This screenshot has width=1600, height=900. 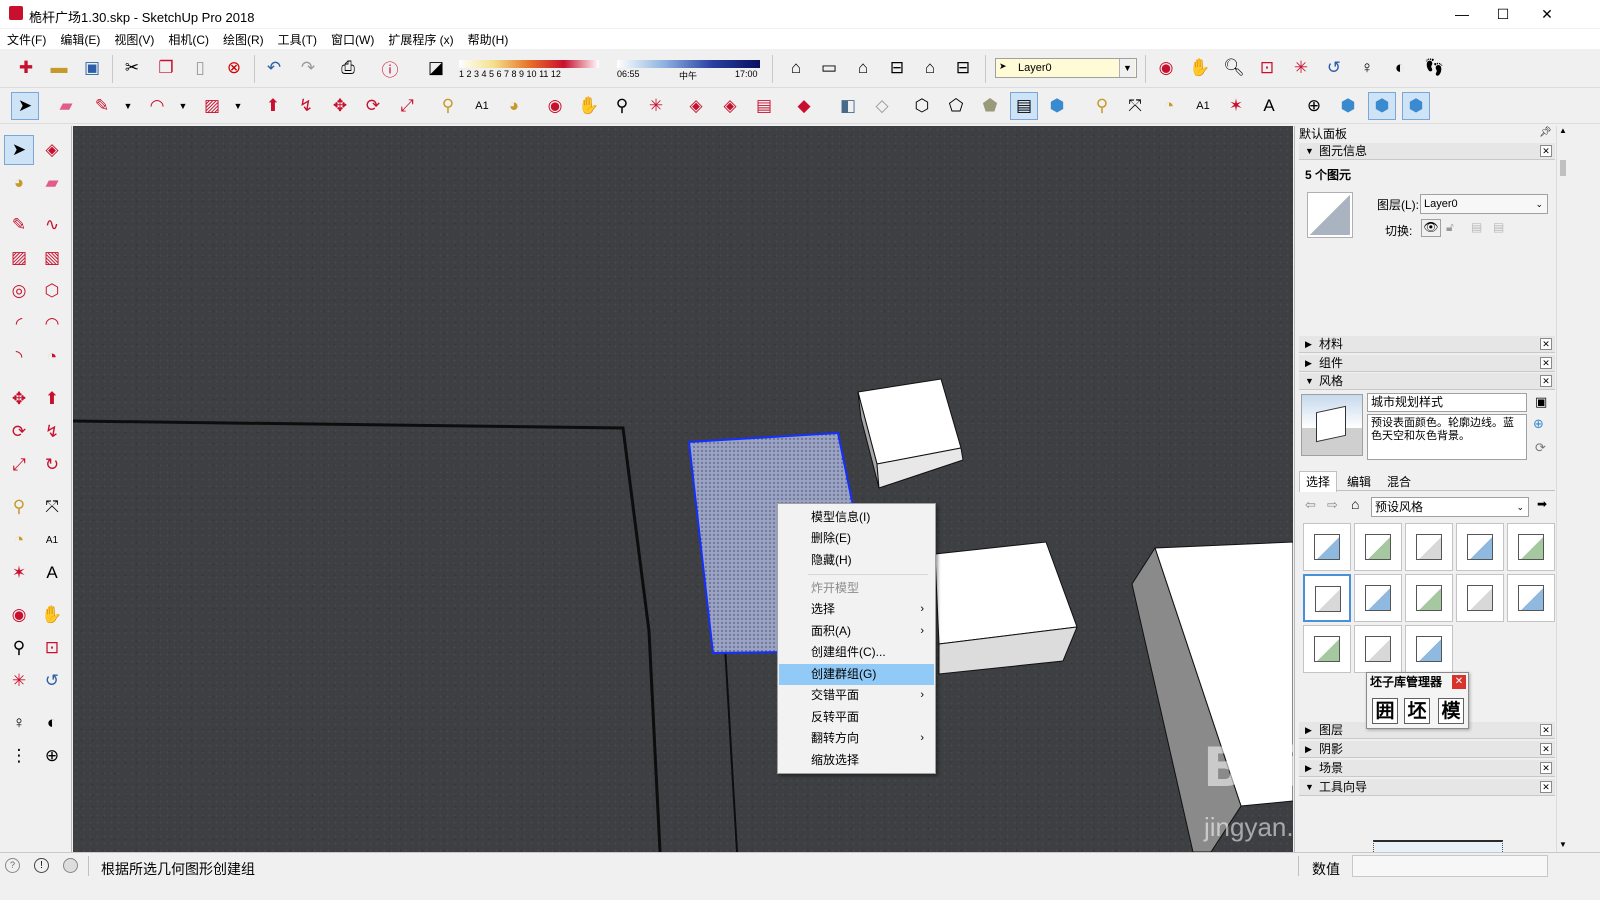 I want to click on display-section-icon: ⬢, so click(x=1382, y=106).